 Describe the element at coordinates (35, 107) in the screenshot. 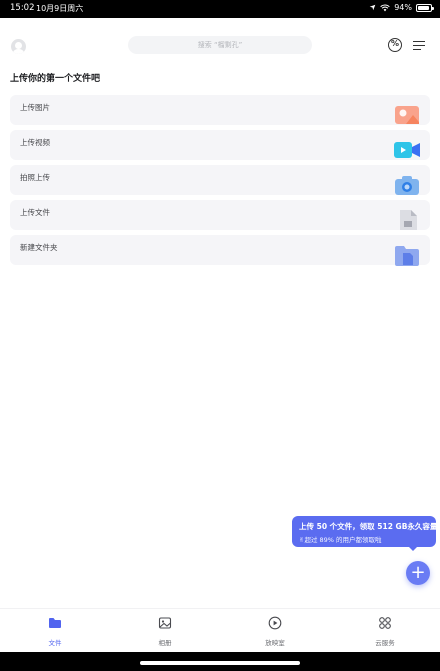

I see `item-label: 上传图片` at that location.